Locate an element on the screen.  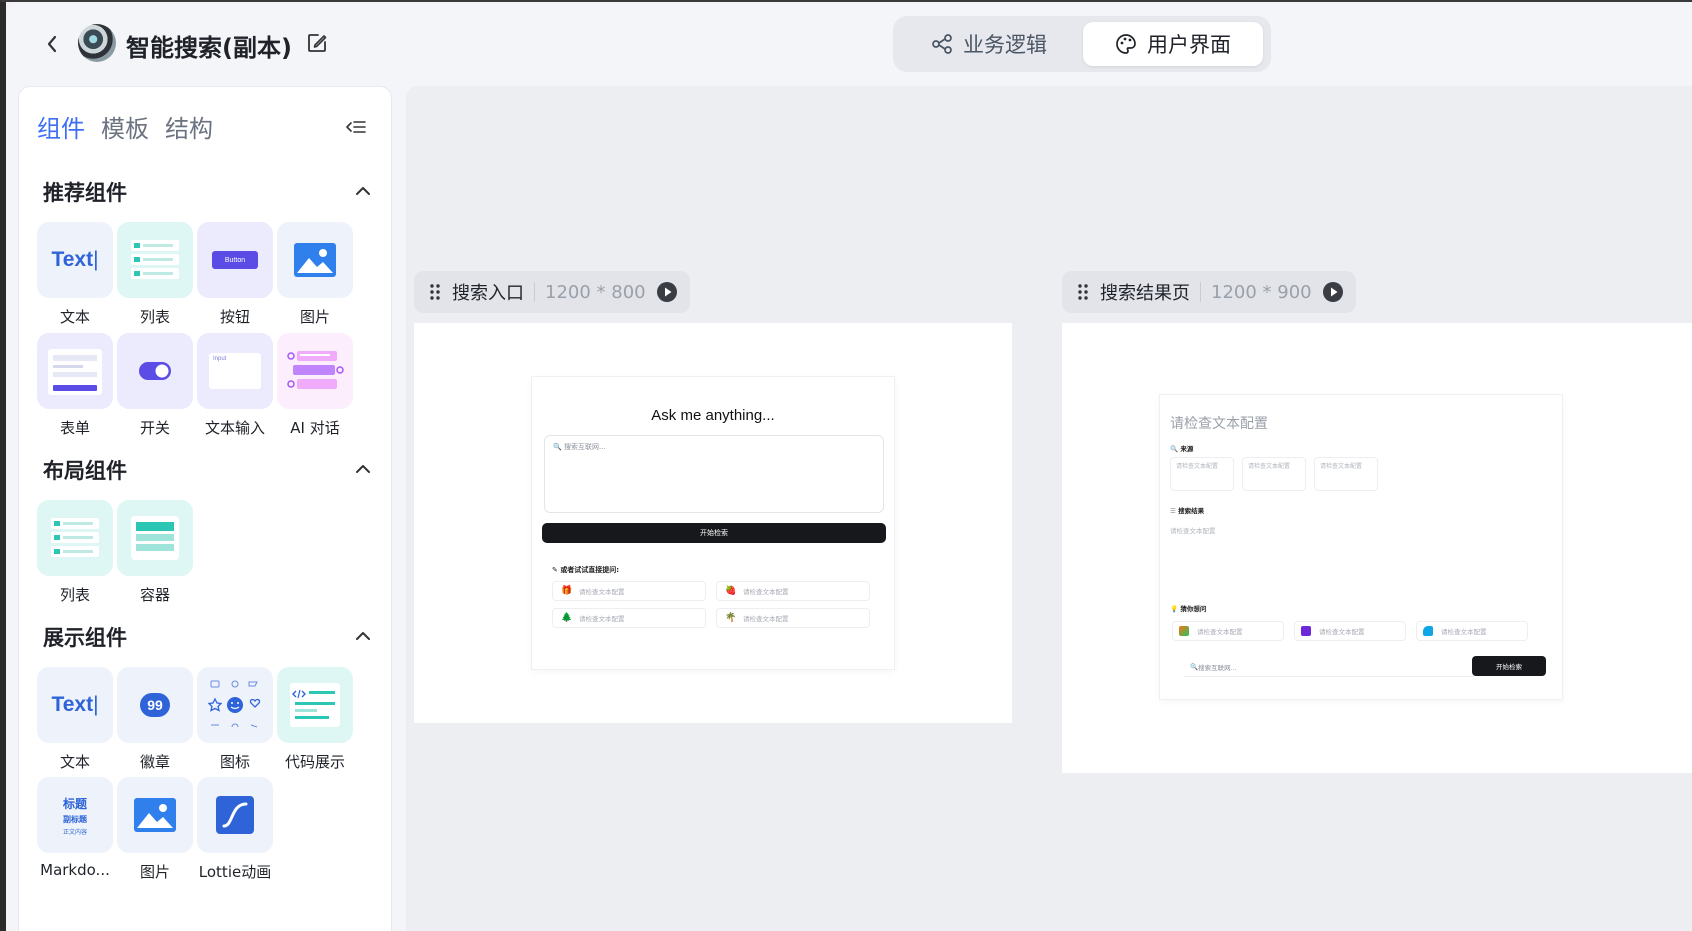
ai-chat-component-icon is located at coordinates (315, 371).